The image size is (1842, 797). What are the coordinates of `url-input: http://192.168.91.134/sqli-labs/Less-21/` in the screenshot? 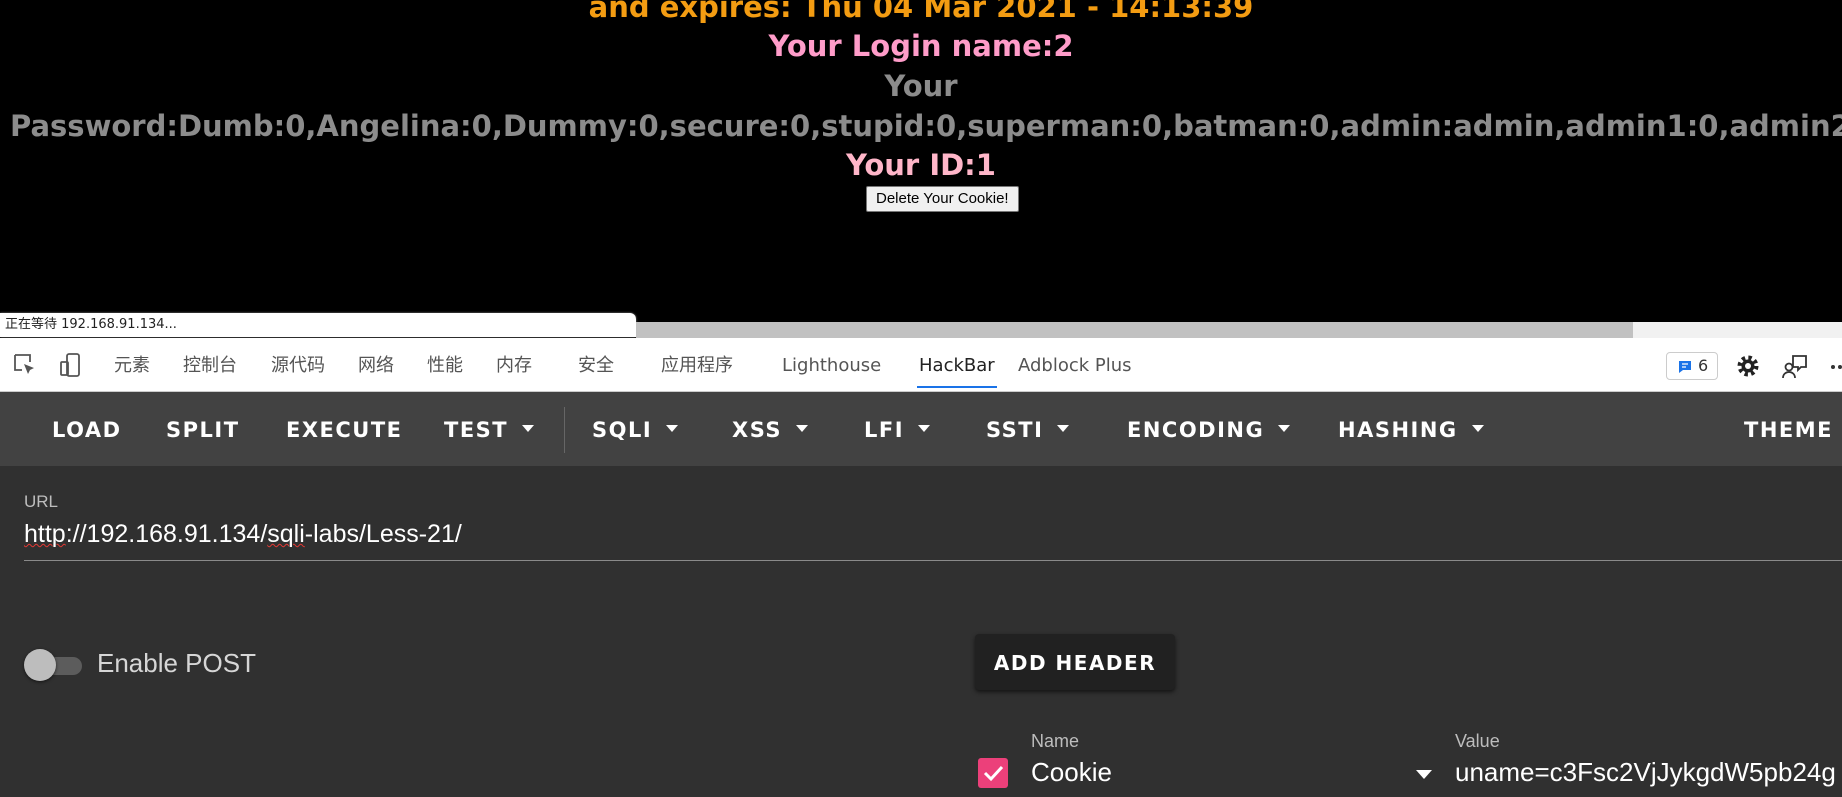 It's located at (243, 534).